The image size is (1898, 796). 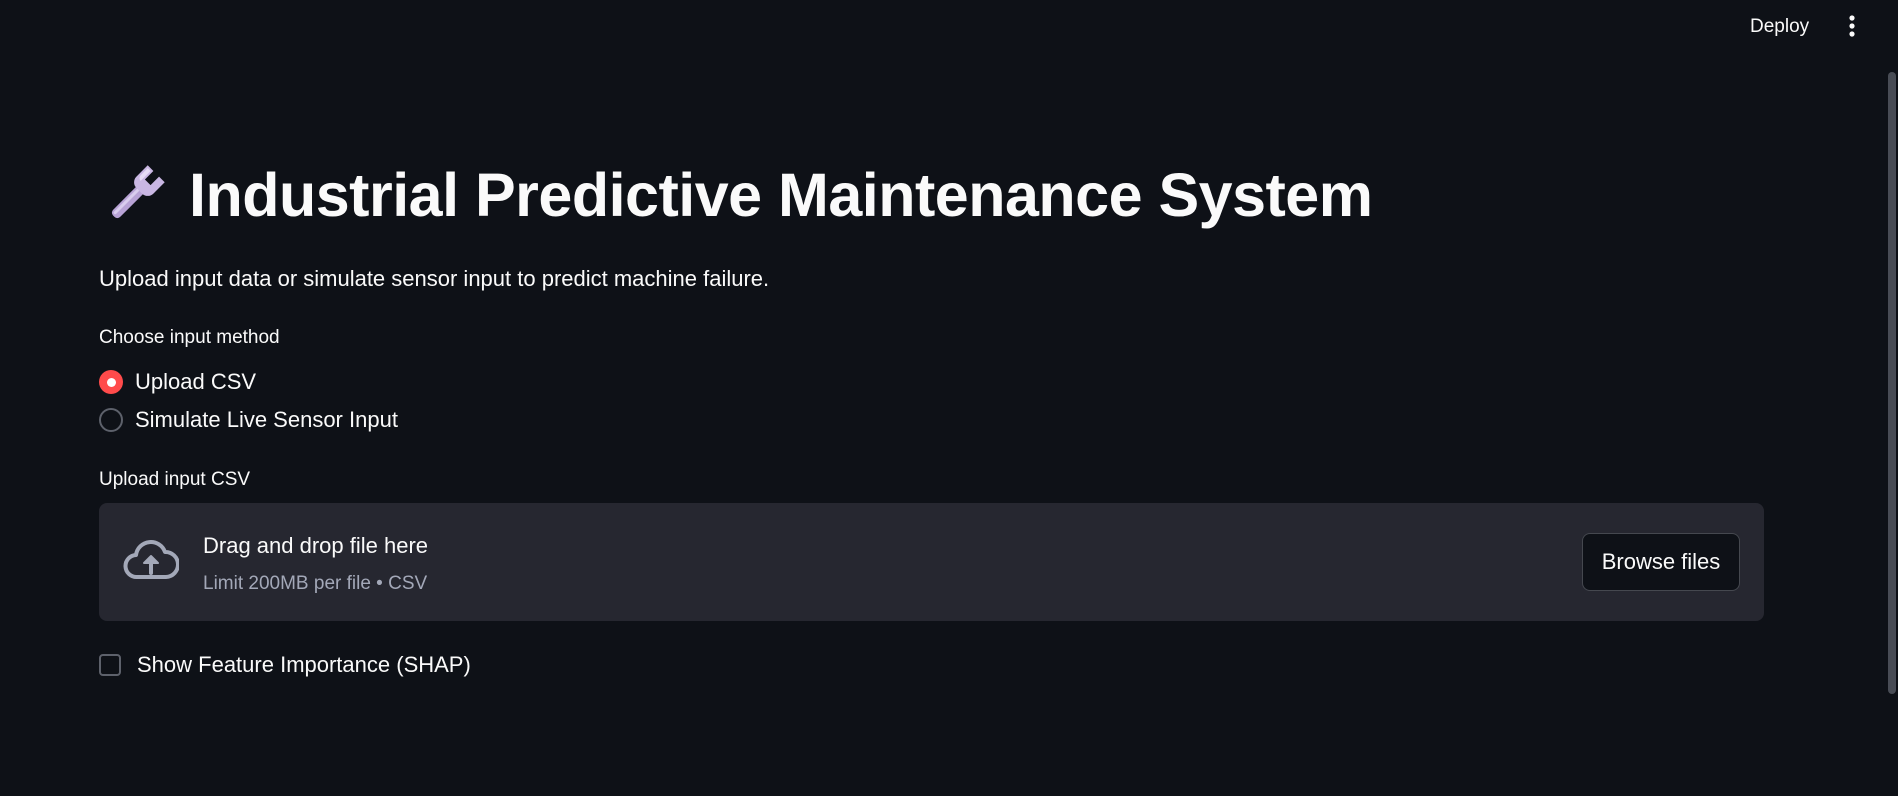 What do you see at coordinates (949, 27) in the screenshot?
I see `top-toolbar: Deploy` at bounding box center [949, 27].